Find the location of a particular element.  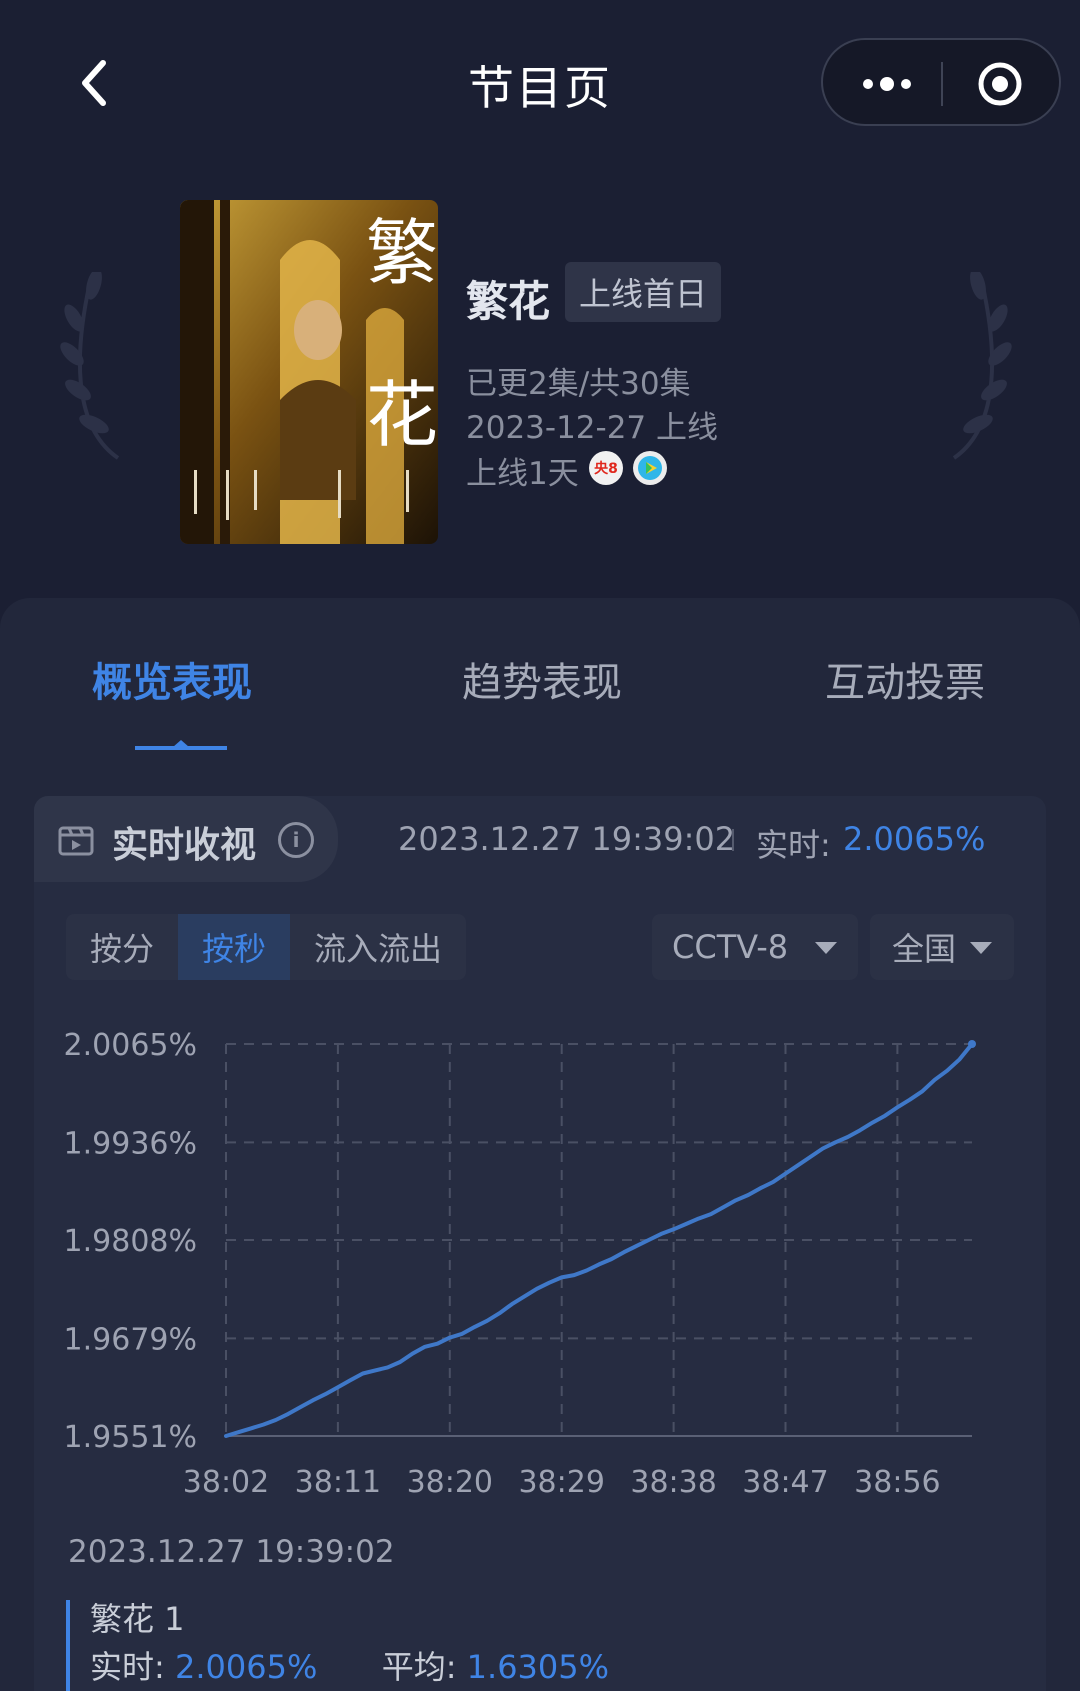

tooltip-realtime-value: 2.0065% is located at coordinates (246, 1667).